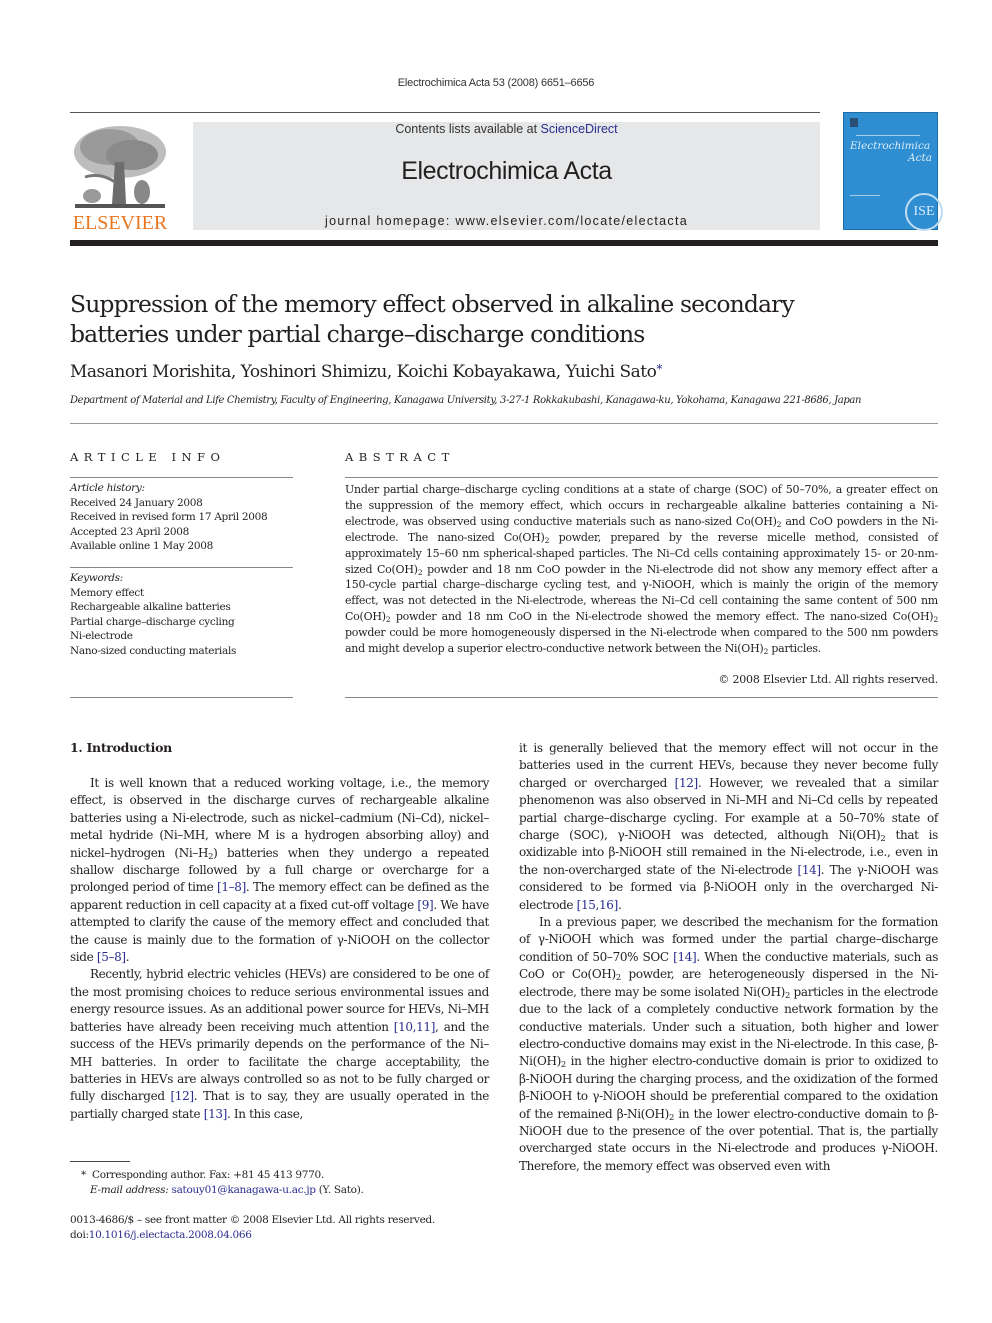 This screenshot has width=992, height=1323. Describe the element at coordinates (339, 1190) in the screenshot. I see `email-suffix: (Y. Sato).` at that location.